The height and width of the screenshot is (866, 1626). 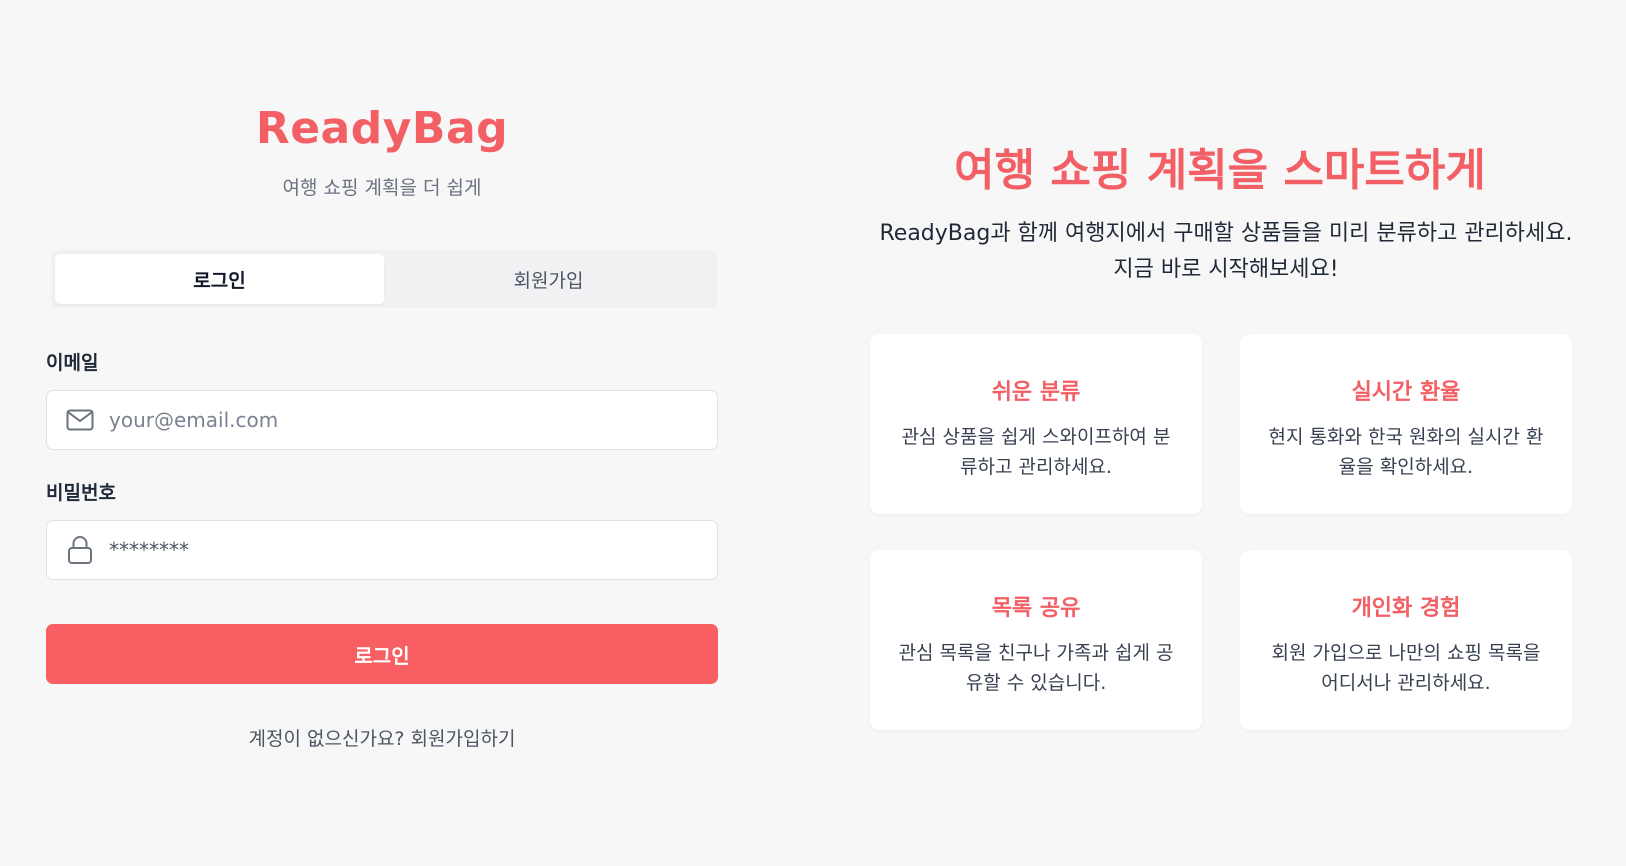 I want to click on feature-title: 실시간 환율, so click(x=1406, y=392).